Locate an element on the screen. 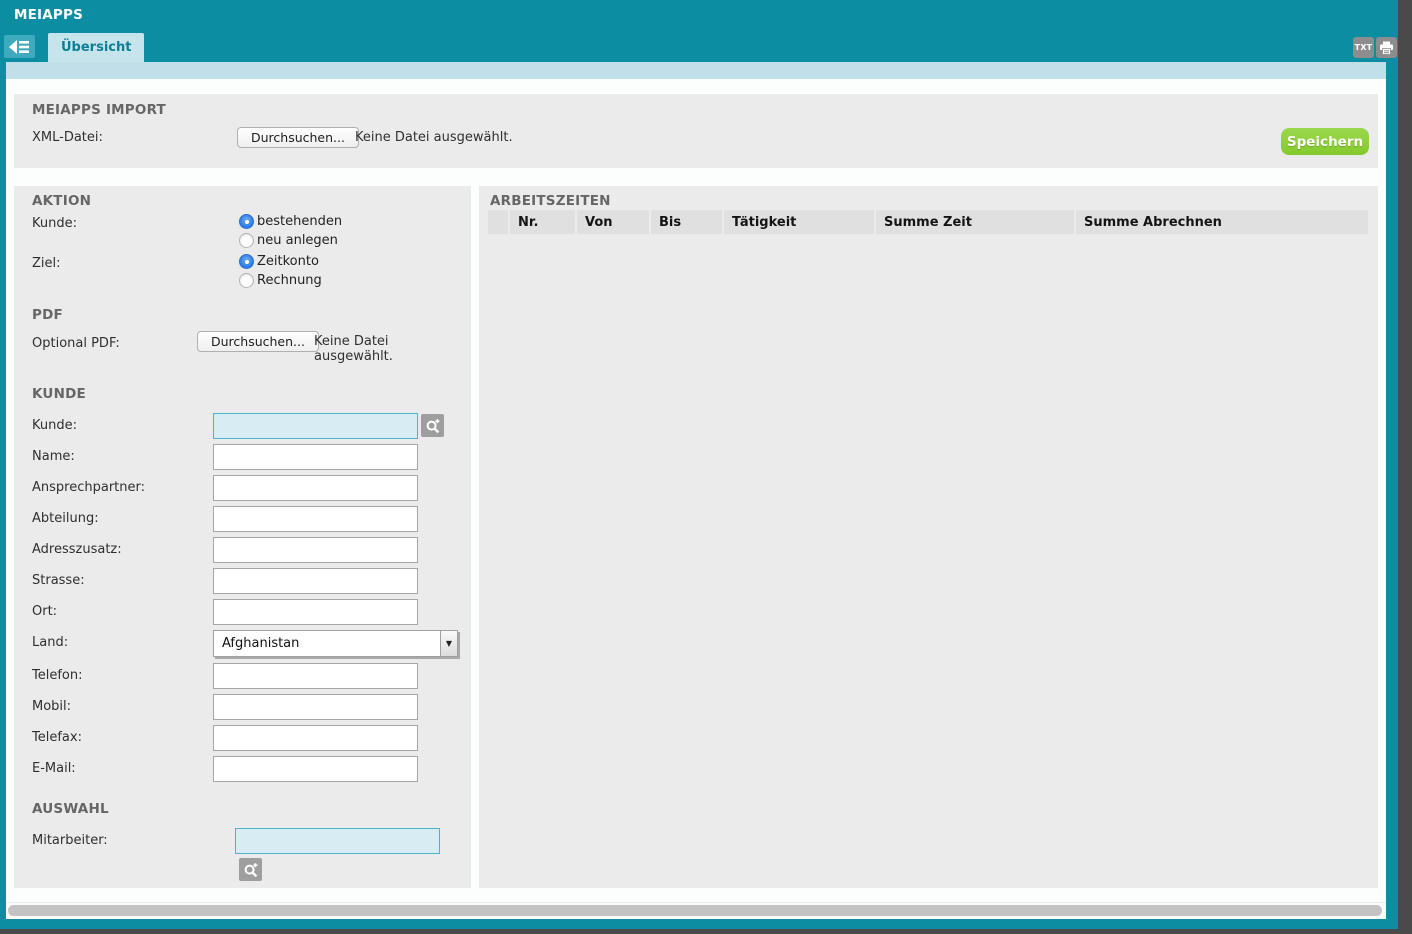 The image size is (1412, 934). radio-rechnung is located at coordinates (246, 280).